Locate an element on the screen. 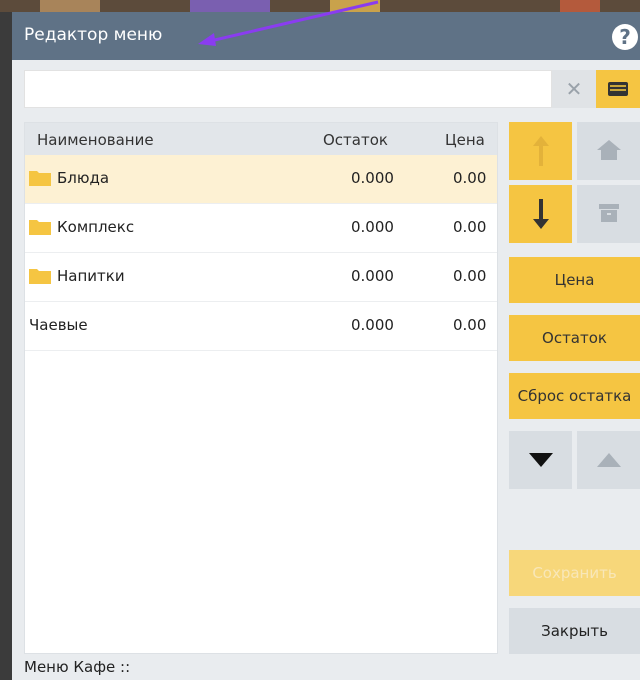  row-name: Напитки is located at coordinates (91, 276).